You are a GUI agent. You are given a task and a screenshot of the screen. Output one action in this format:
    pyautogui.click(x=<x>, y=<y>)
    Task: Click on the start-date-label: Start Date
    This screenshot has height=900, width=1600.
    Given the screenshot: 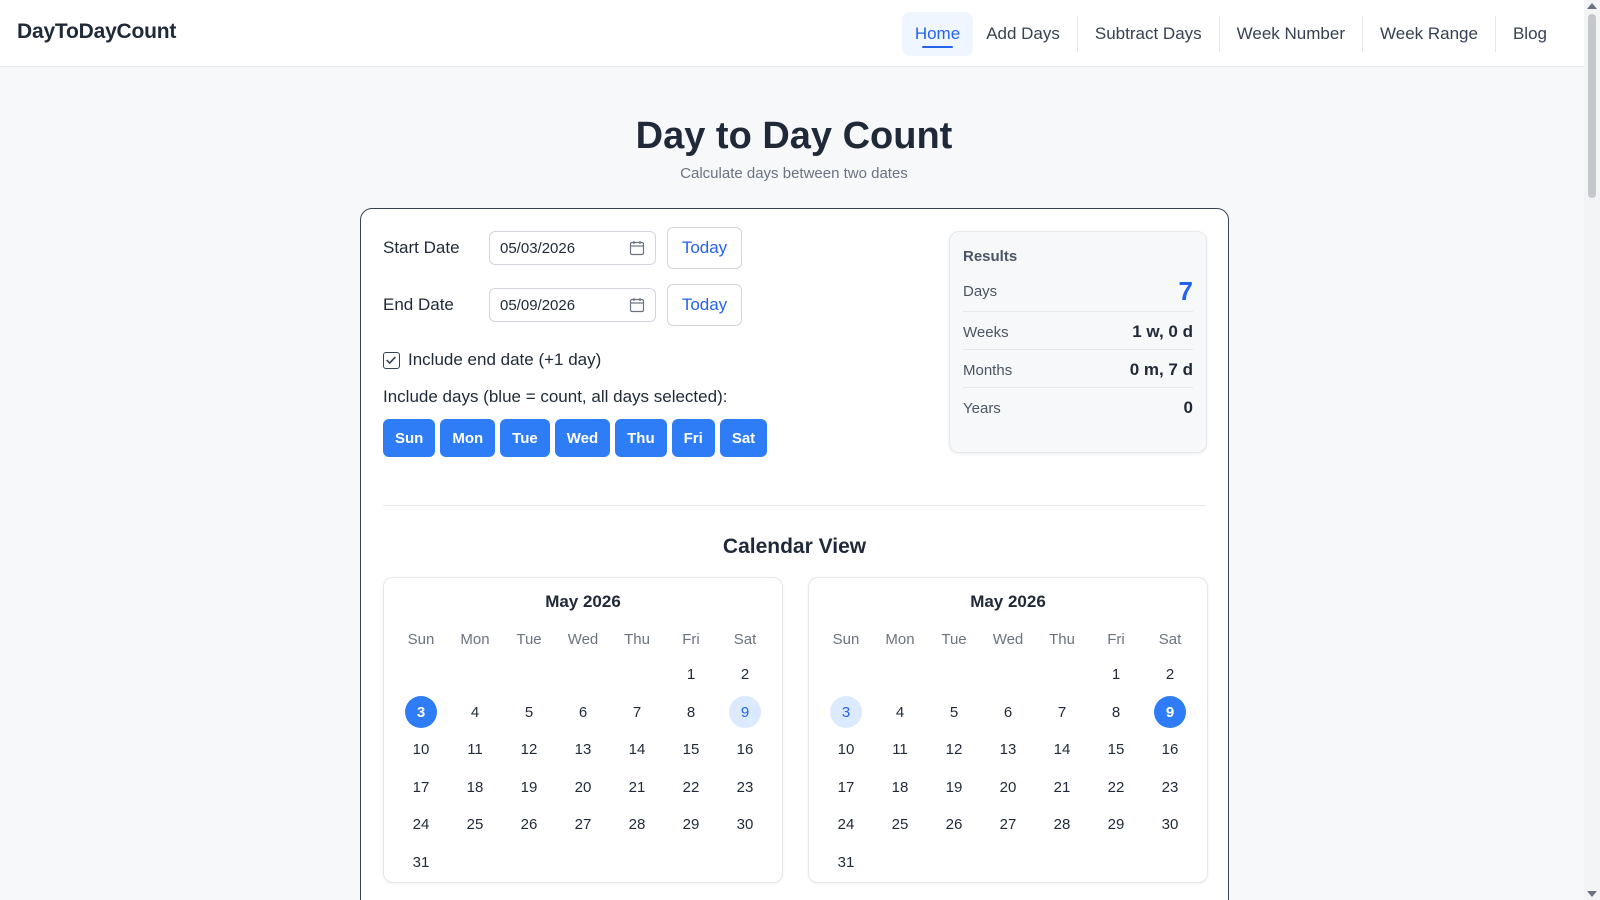 What is the action you would take?
    pyautogui.click(x=421, y=247)
    